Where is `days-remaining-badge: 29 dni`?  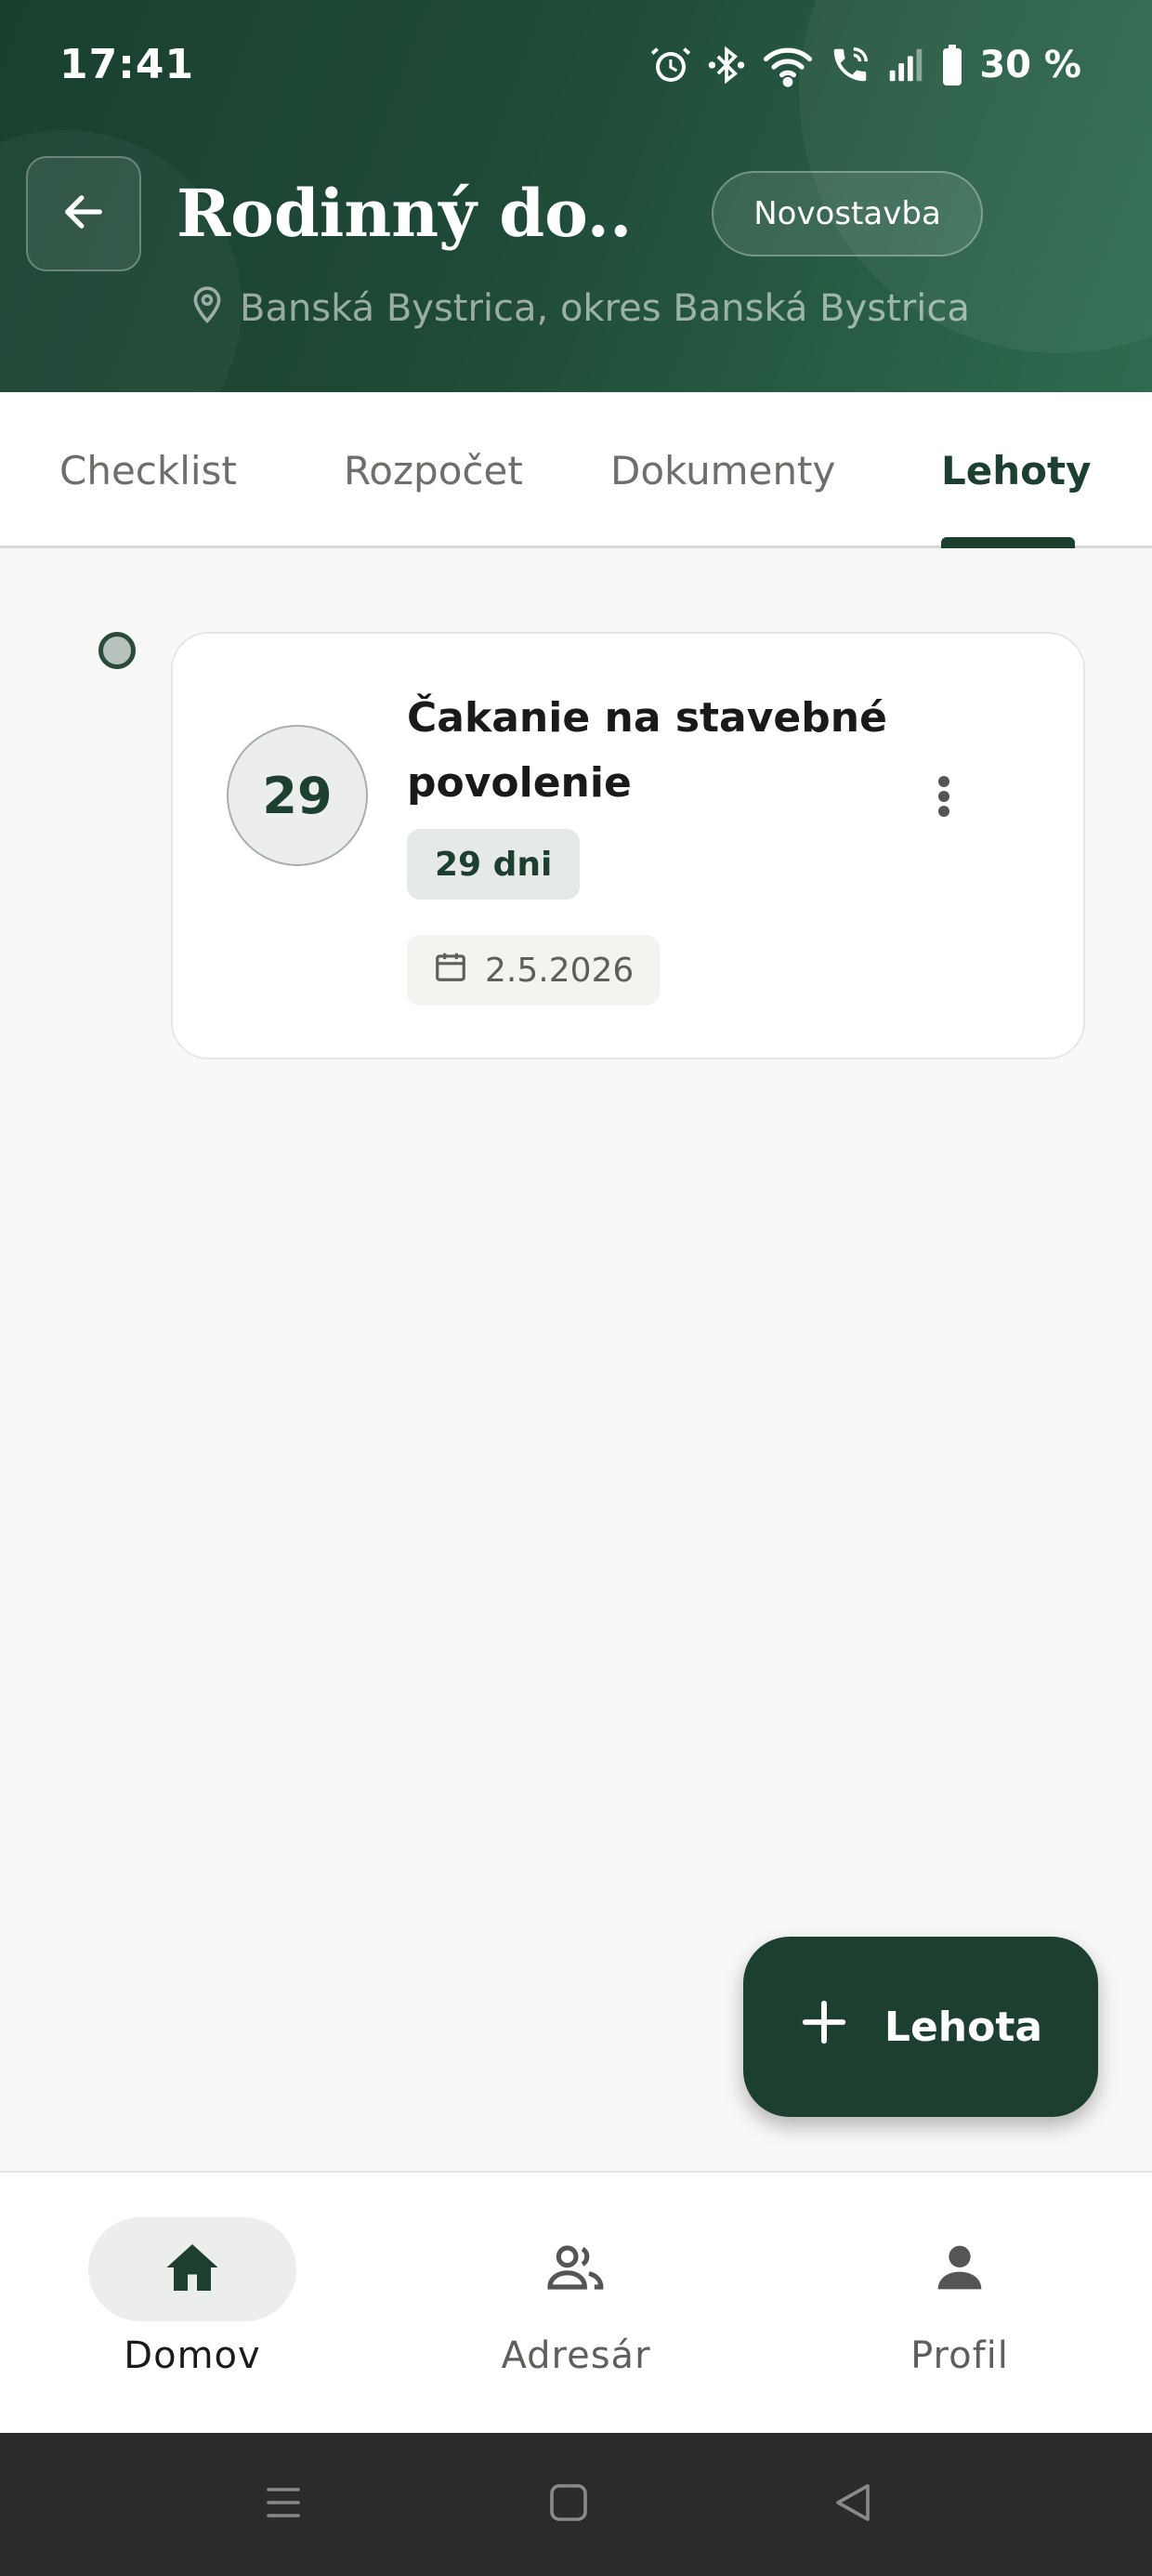
days-remaining-badge: 29 dni is located at coordinates (494, 864).